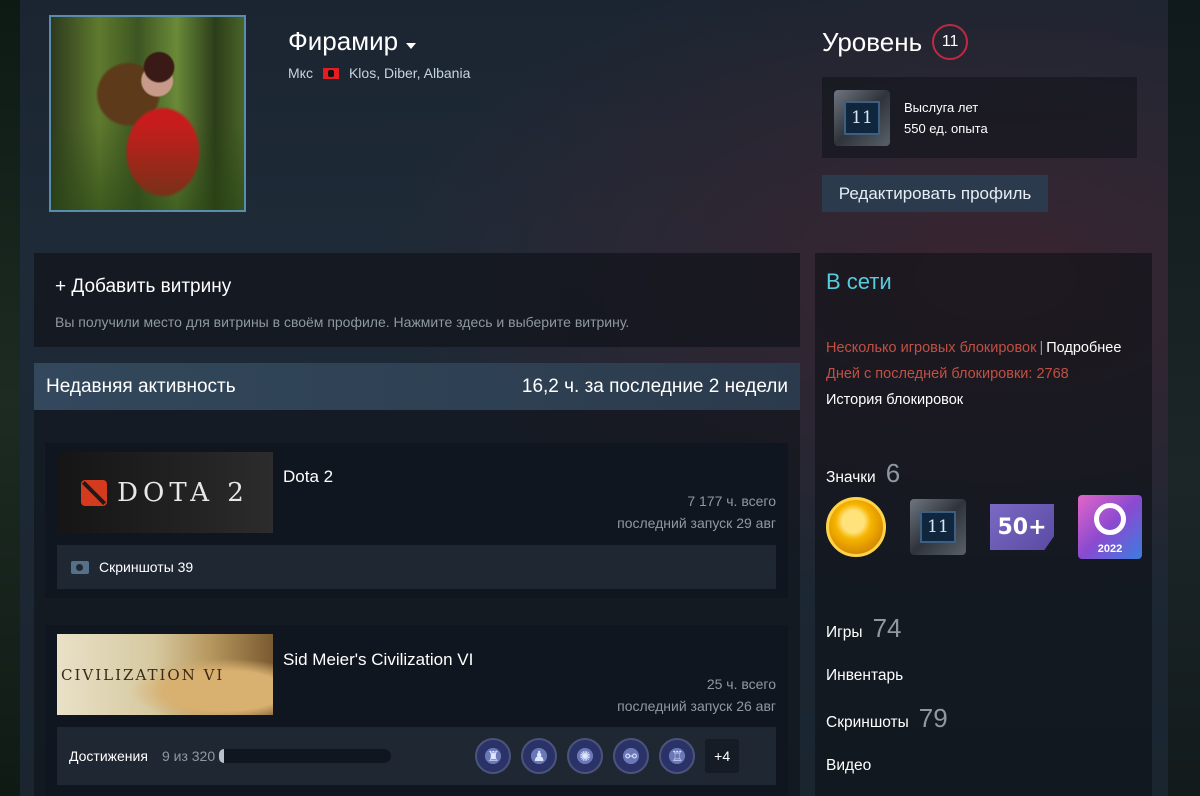 The height and width of the screenshot is (796, 1200). What do you see at coordinates (863, 628) in the screenshot?
I see `games-link: Игры 74` at bounding box center [863, 628].